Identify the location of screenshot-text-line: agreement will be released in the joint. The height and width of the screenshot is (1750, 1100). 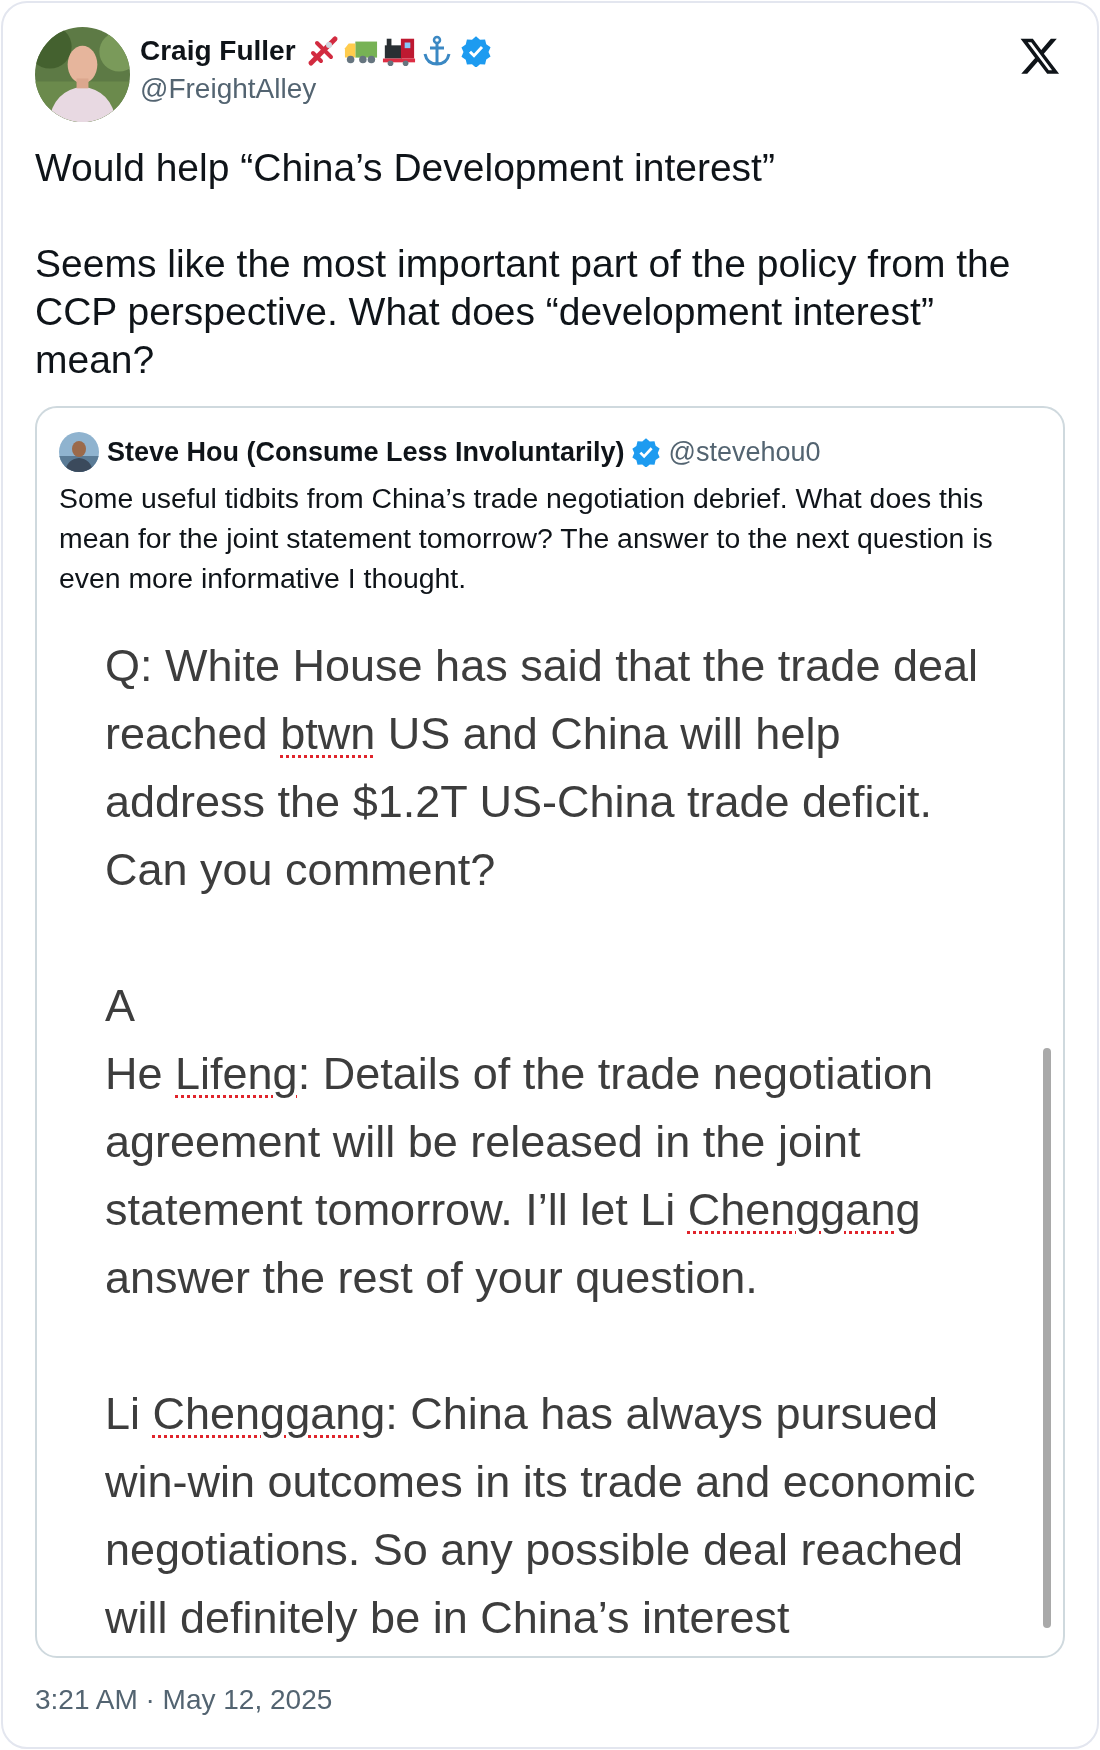
(483, 1142).